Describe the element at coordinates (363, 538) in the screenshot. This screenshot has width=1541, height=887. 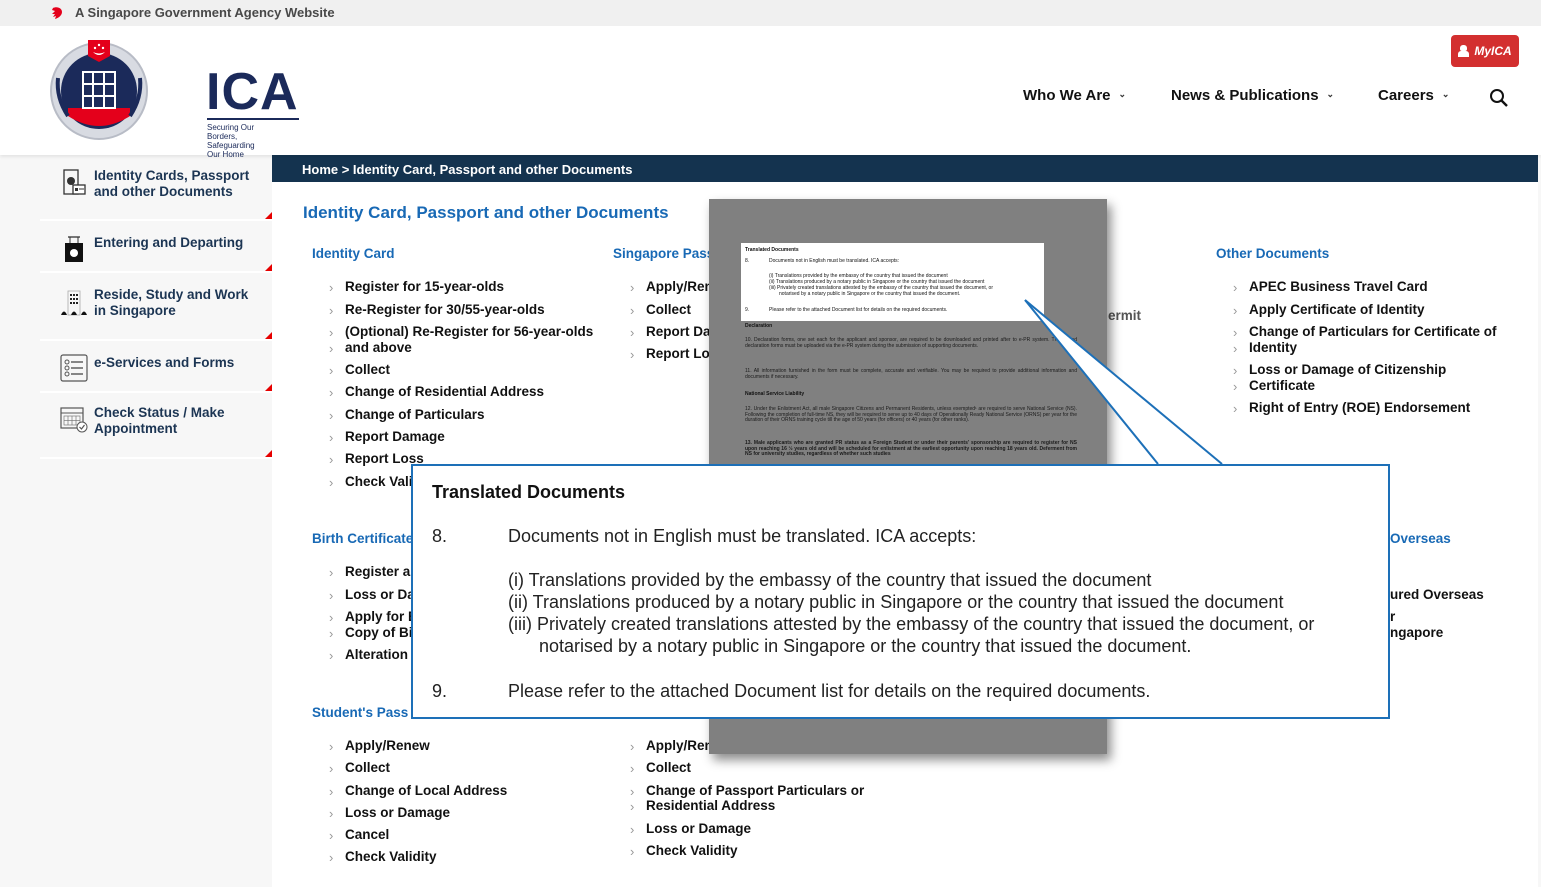
I see `category-title-birth-certificate: Birth Certificate` at that location.